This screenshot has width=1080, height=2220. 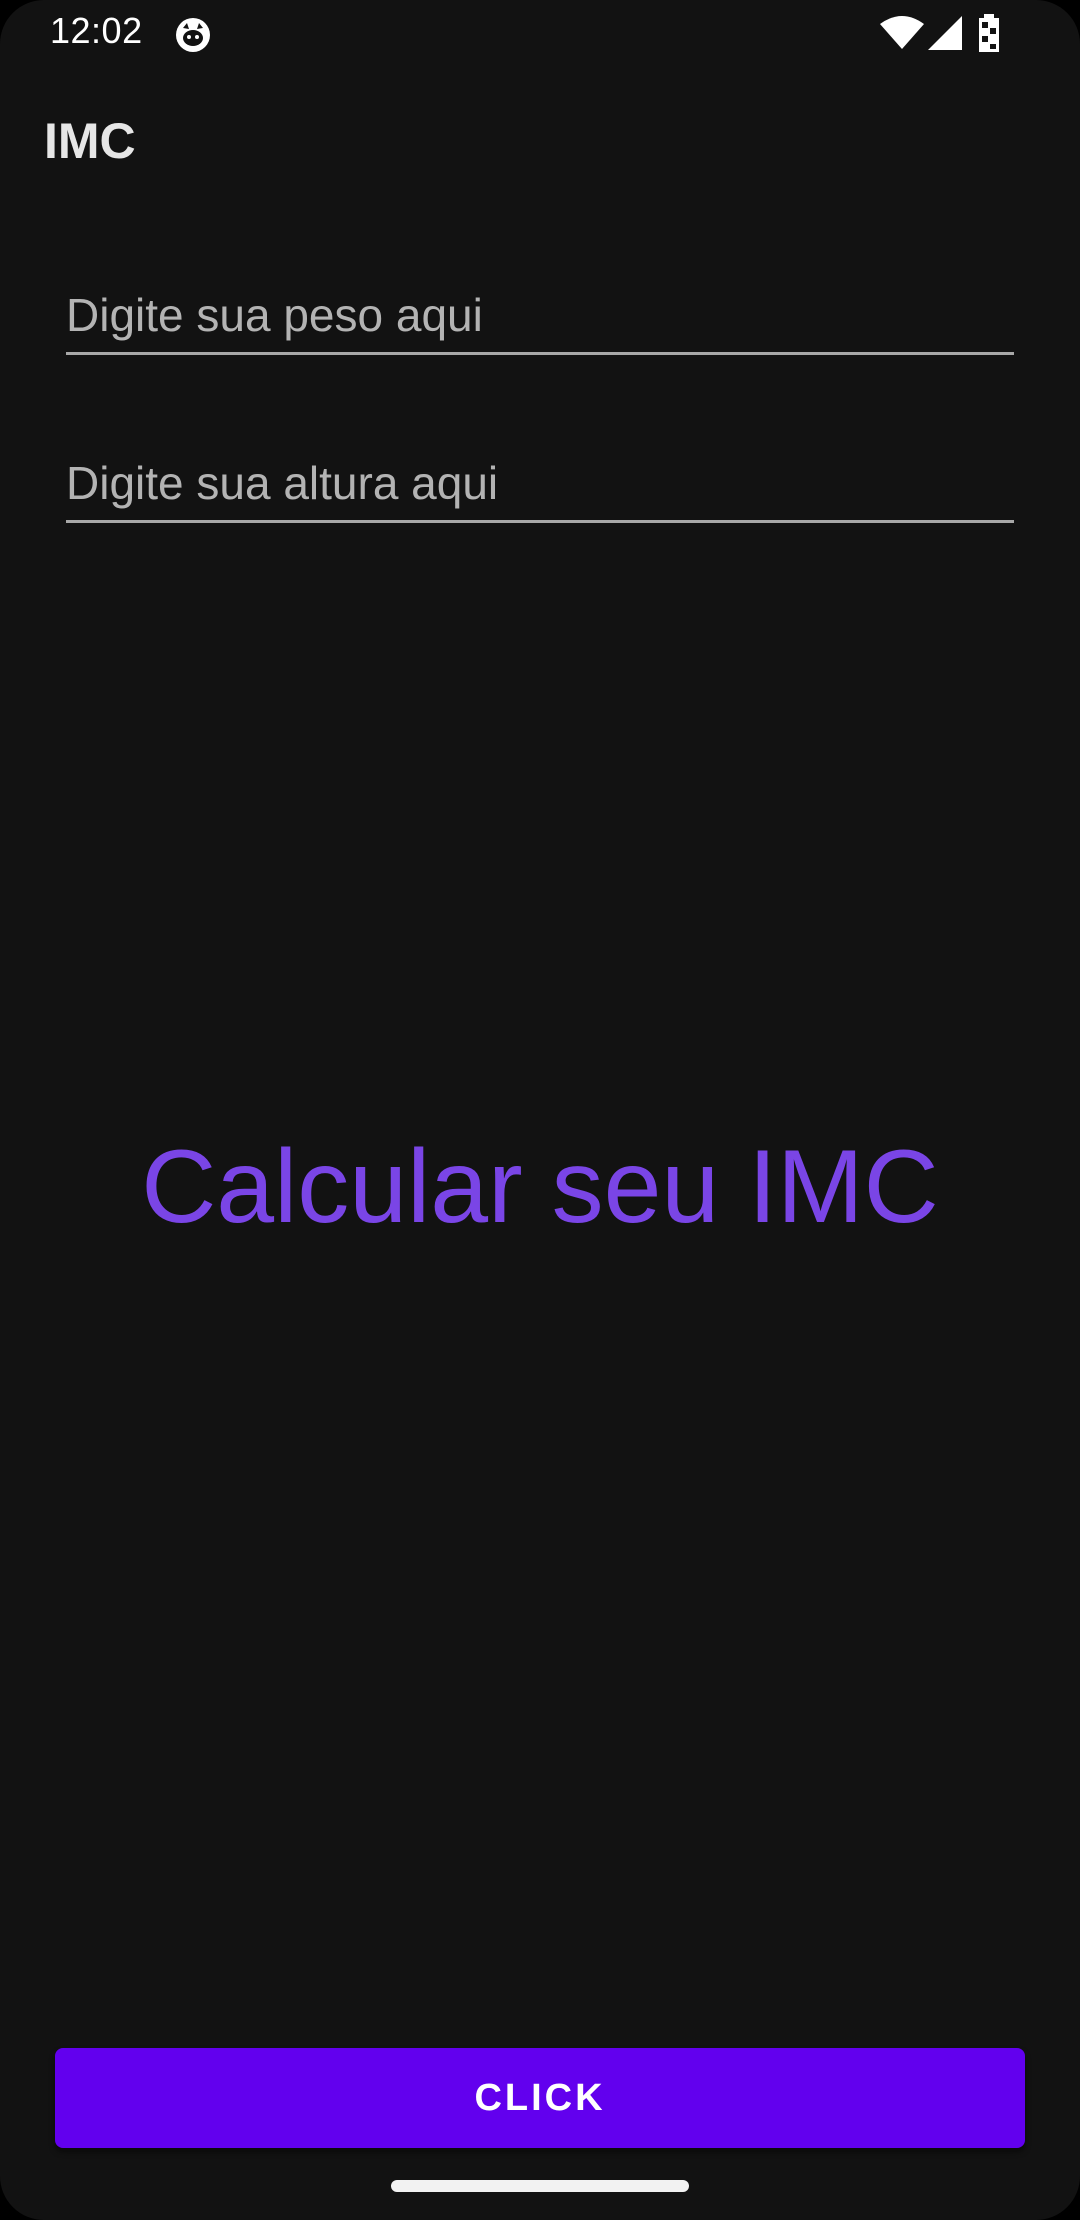 What do you see at coordinates (540, 1187) in the screenshot?
I see `result-text: Calcular seu IMC` at bounding box center [540, 1187].